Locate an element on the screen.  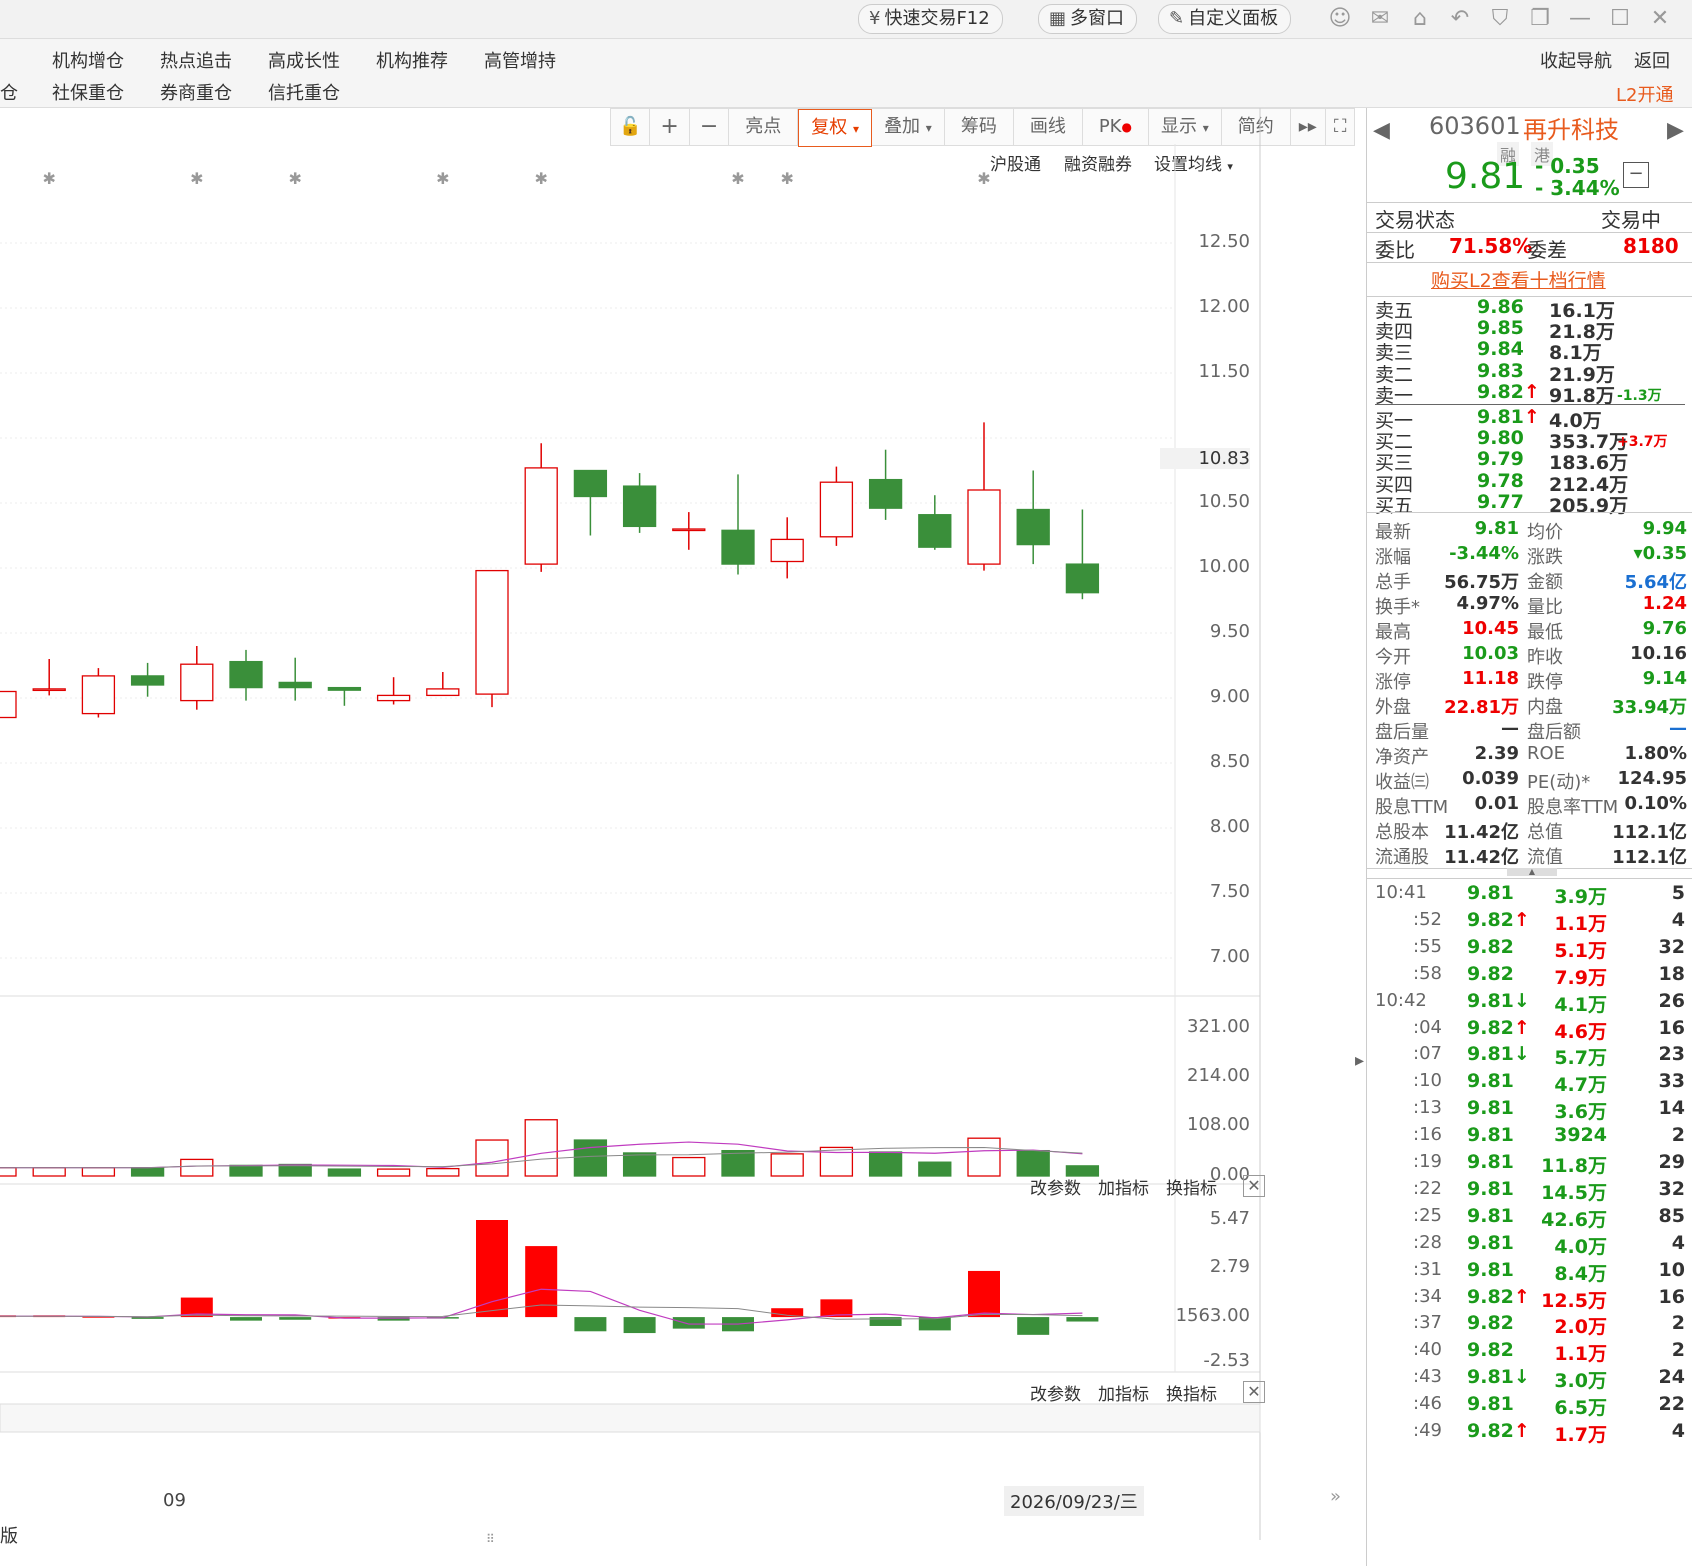
vol-change-params-link: 改参数 is located at coordinates (1055, 1186).